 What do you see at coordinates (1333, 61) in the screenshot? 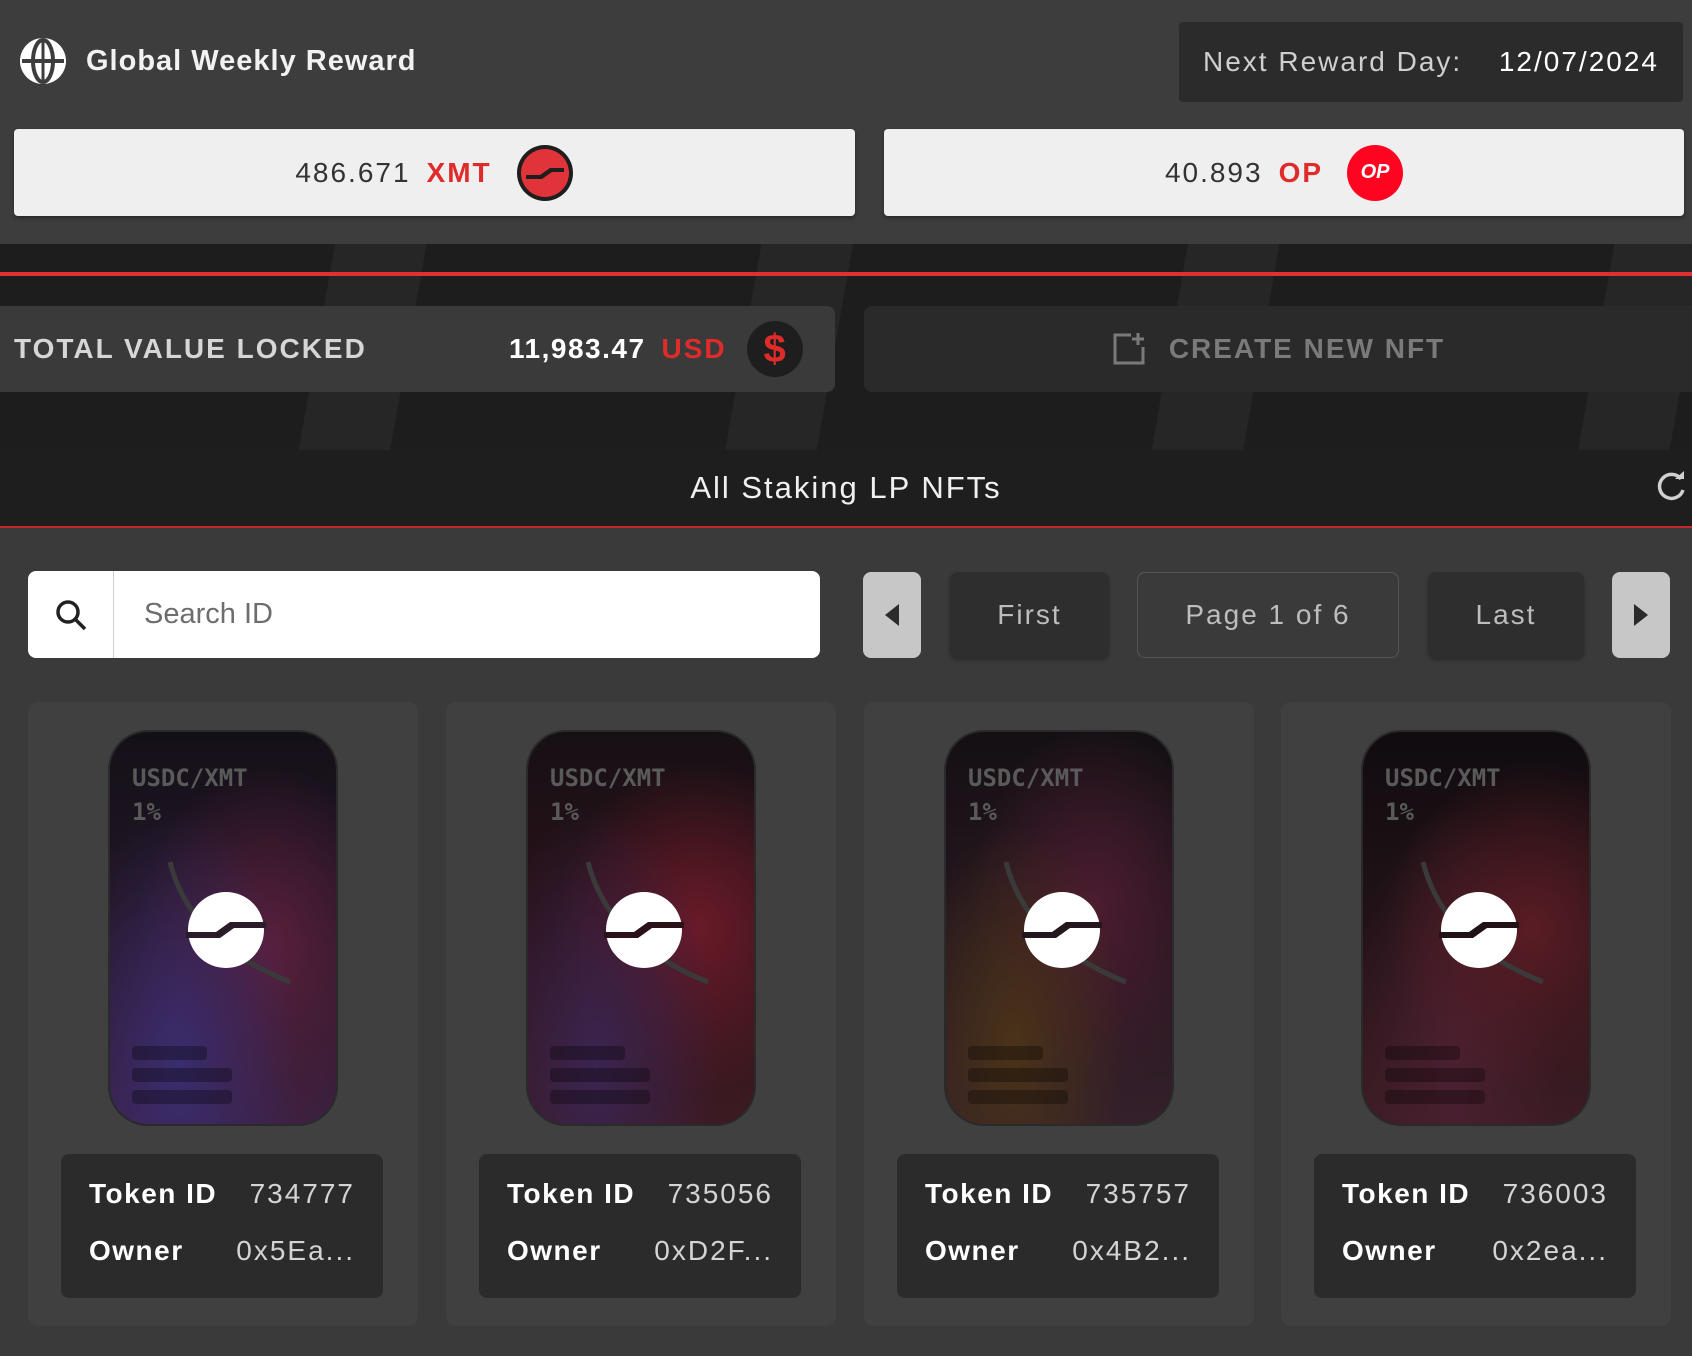
I see `next-reward-label: Next Reward Day:` at bounding box center [1333, 61].